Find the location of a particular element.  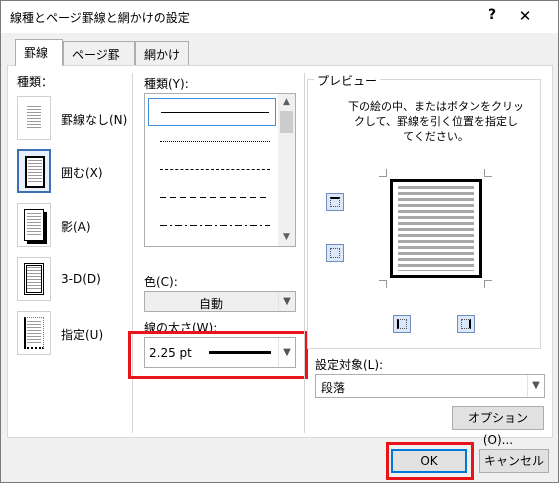

dash-line-sample is located at coordinates (215, 197).